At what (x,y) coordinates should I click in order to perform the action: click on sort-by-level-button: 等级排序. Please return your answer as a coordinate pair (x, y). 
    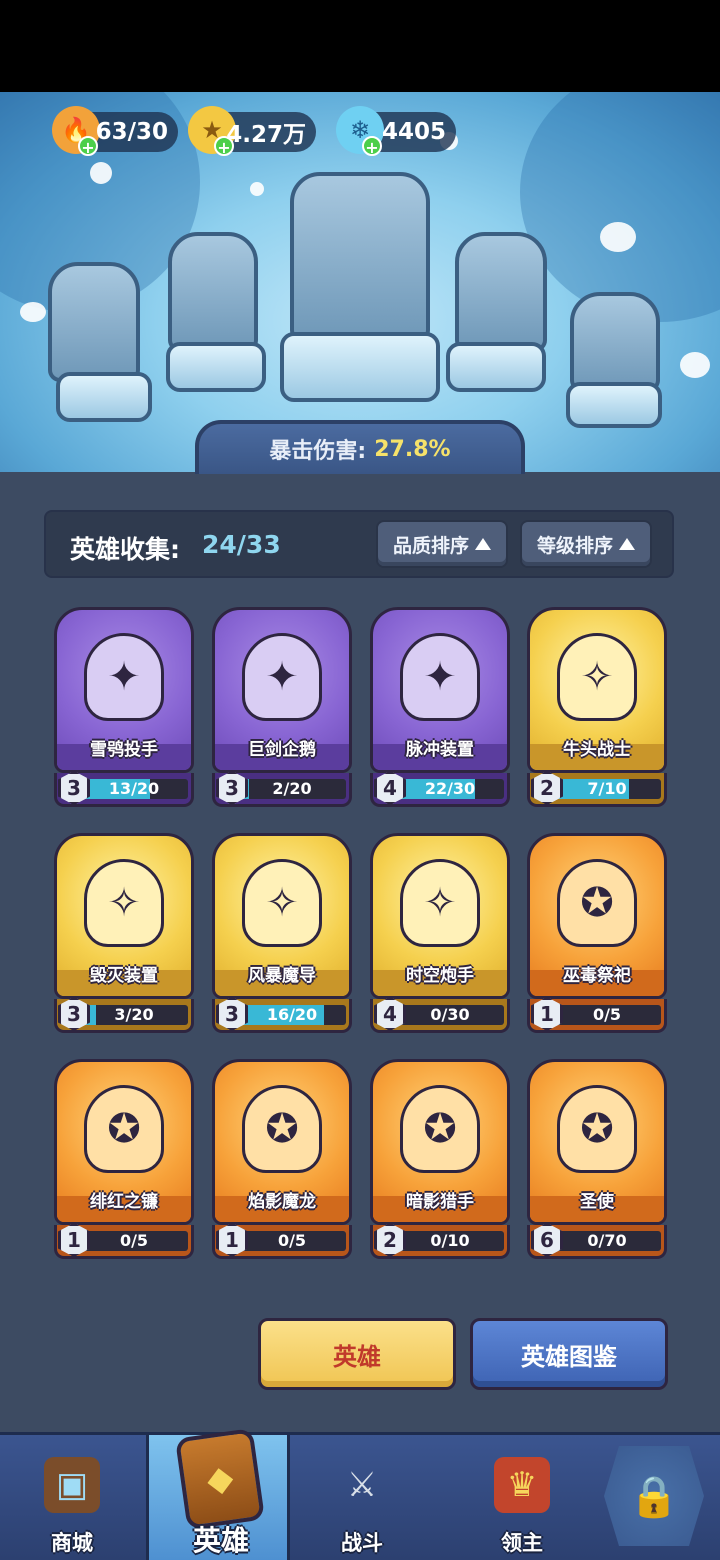
    Looking at the image, I should click on (586, 544).